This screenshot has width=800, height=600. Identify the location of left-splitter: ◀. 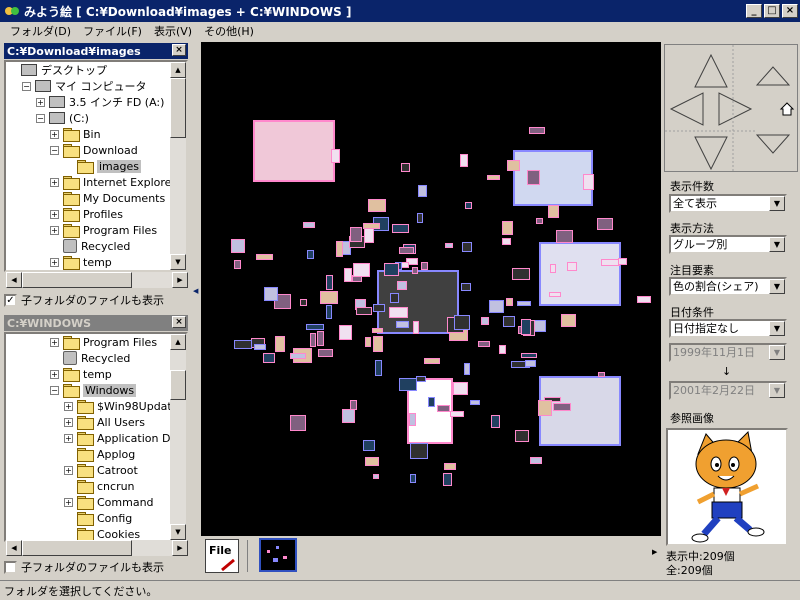
(195, 310).